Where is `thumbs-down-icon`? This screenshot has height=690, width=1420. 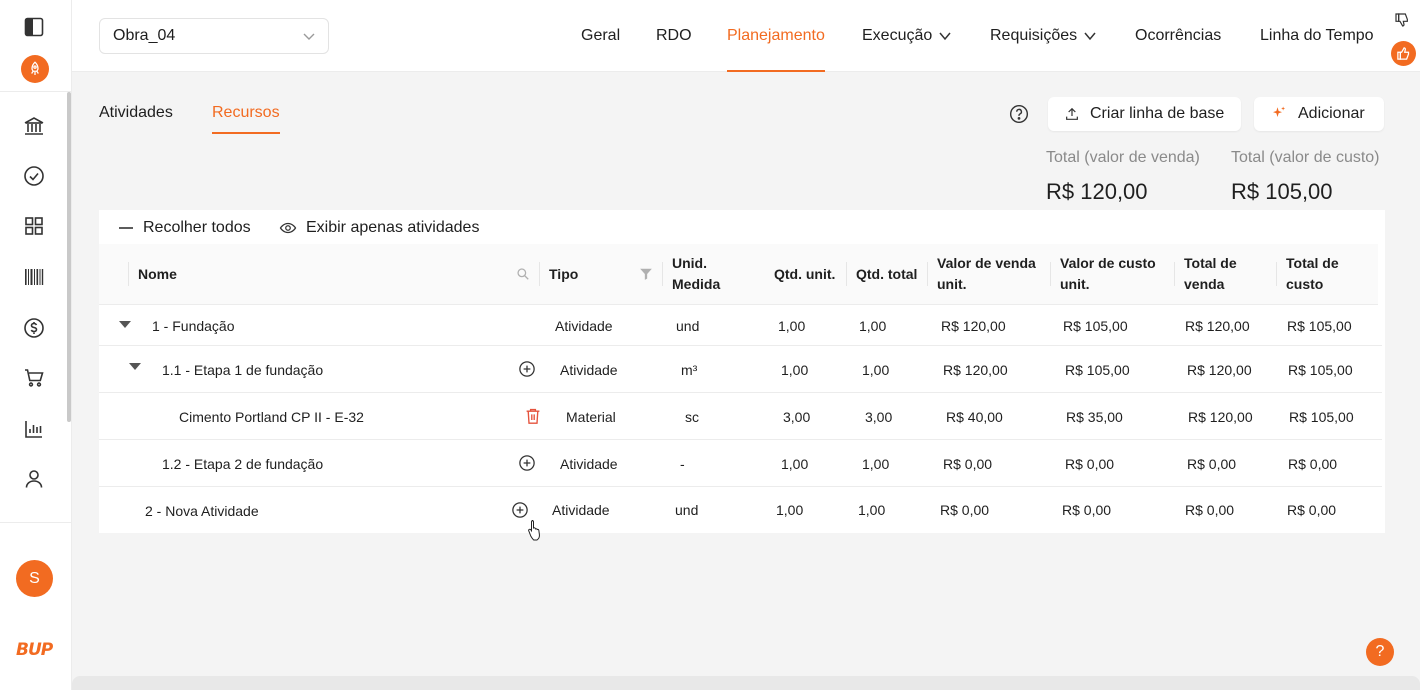 thumbs-down-icon is located at coordinates (1402, 22).